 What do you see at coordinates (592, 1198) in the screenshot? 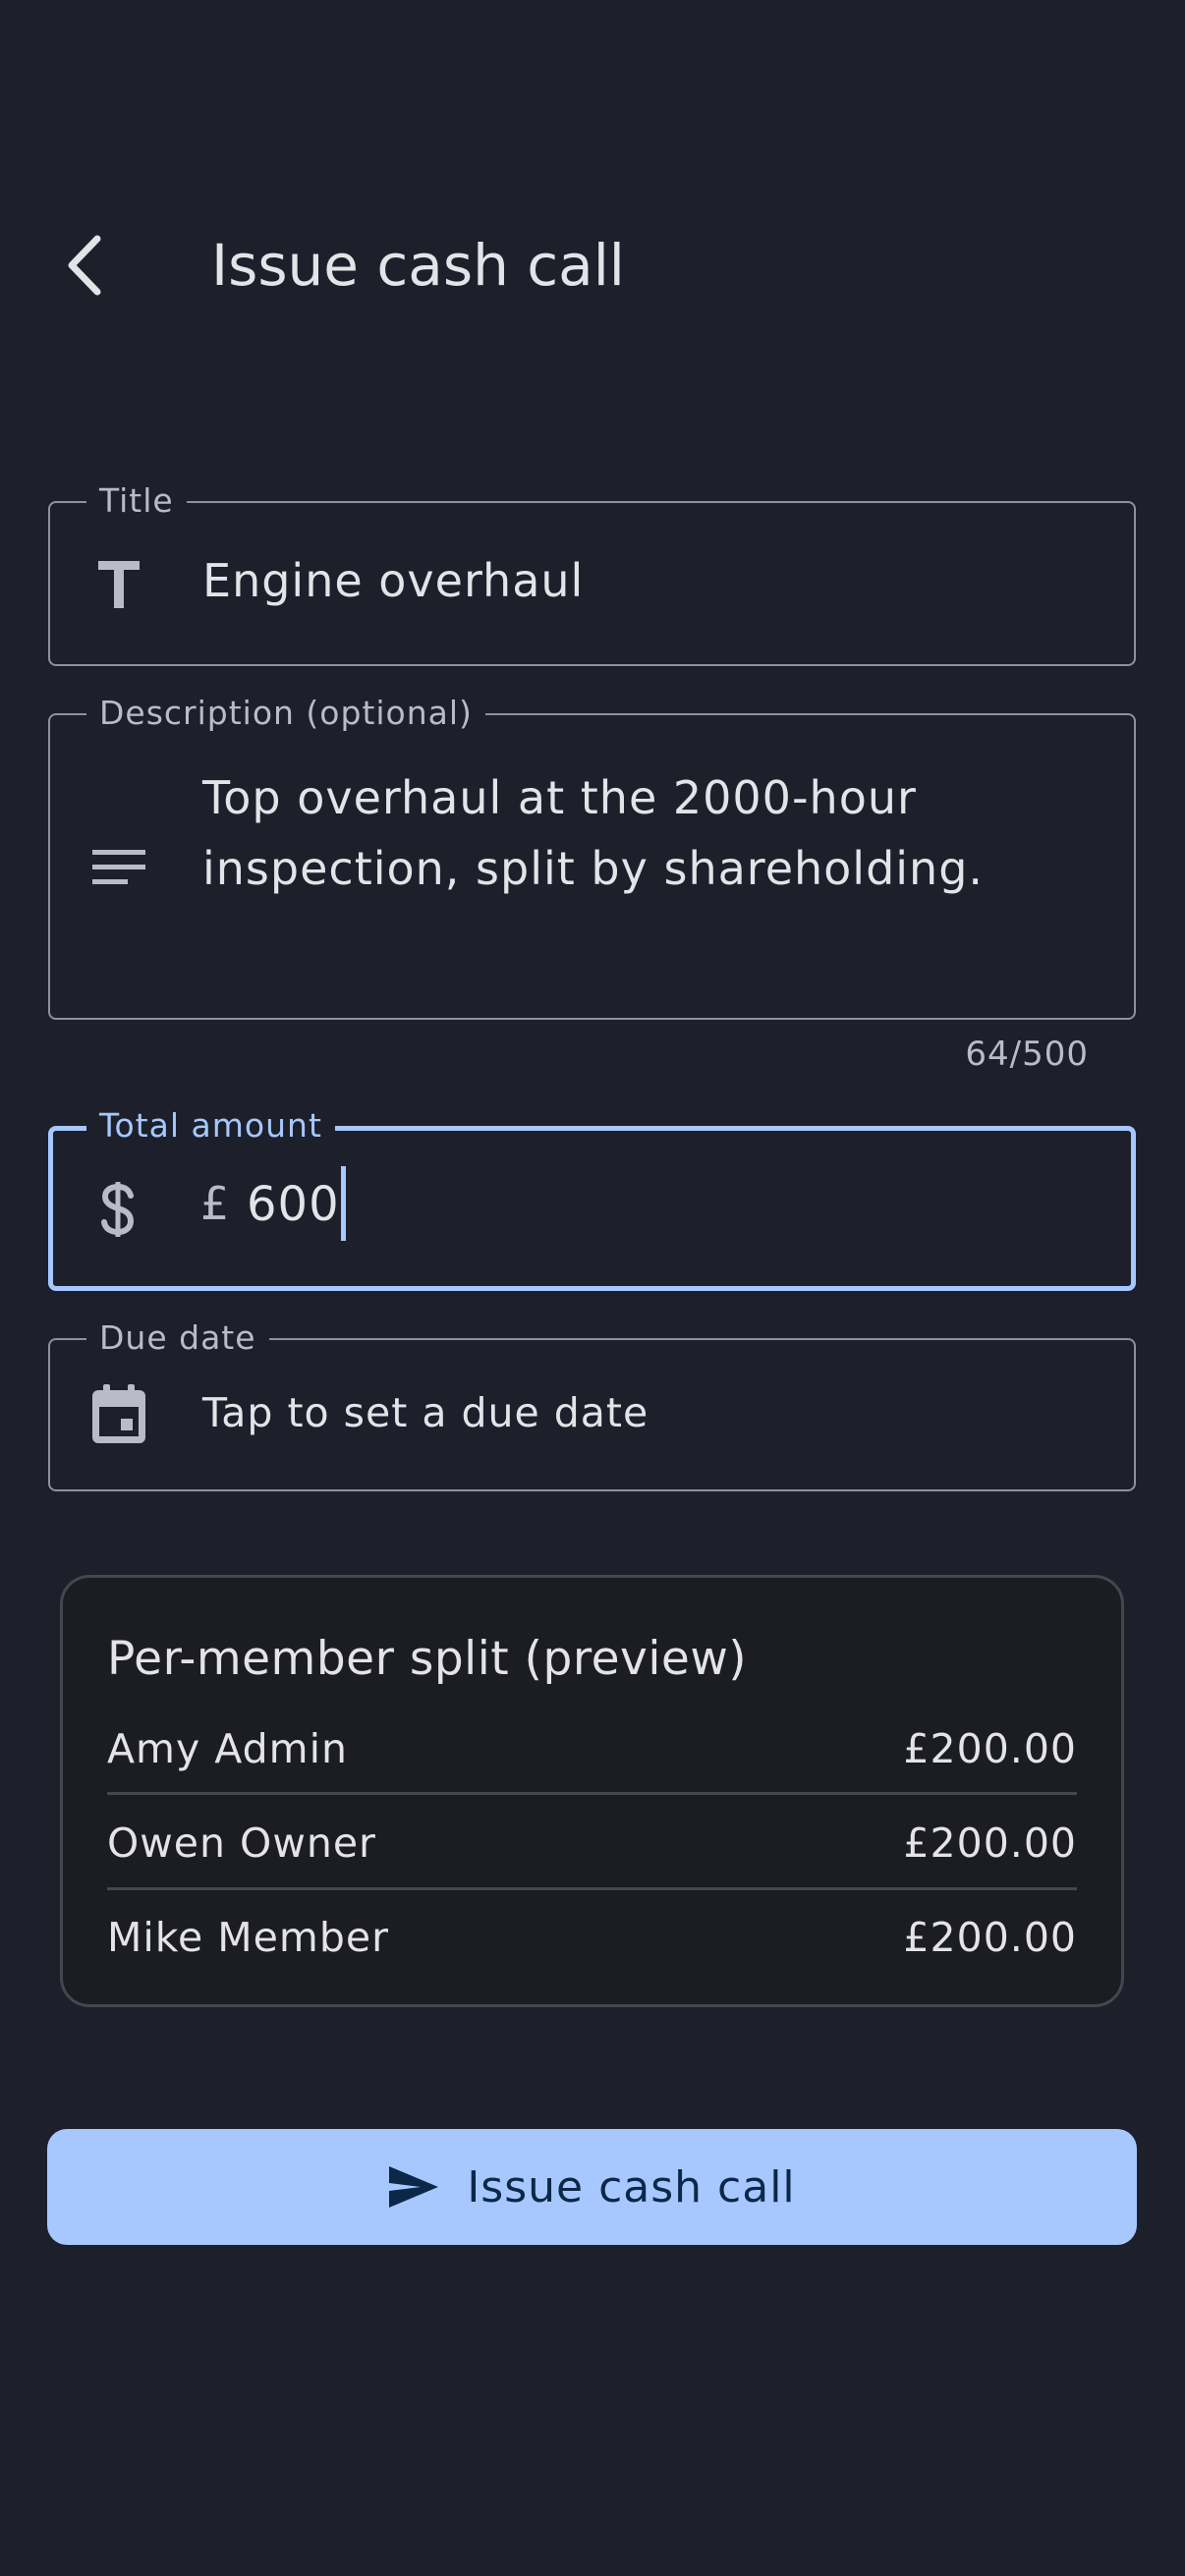
I see `total-amount-field: Total amount £ 600` at bounding box center [592, 1198].